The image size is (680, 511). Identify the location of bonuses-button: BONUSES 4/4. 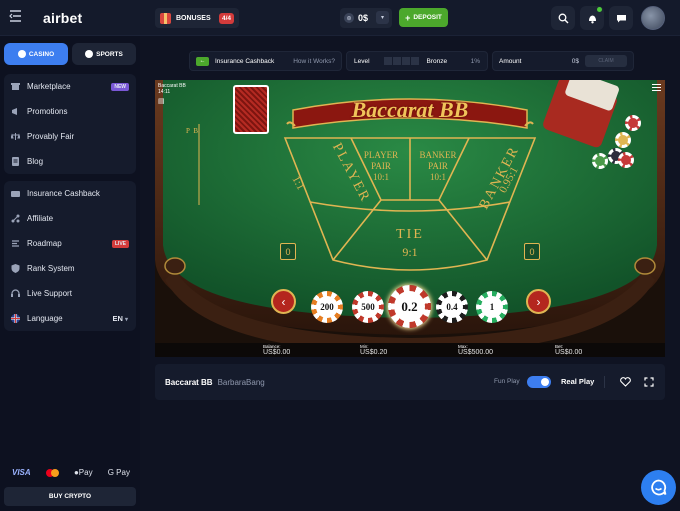
(197, 18).